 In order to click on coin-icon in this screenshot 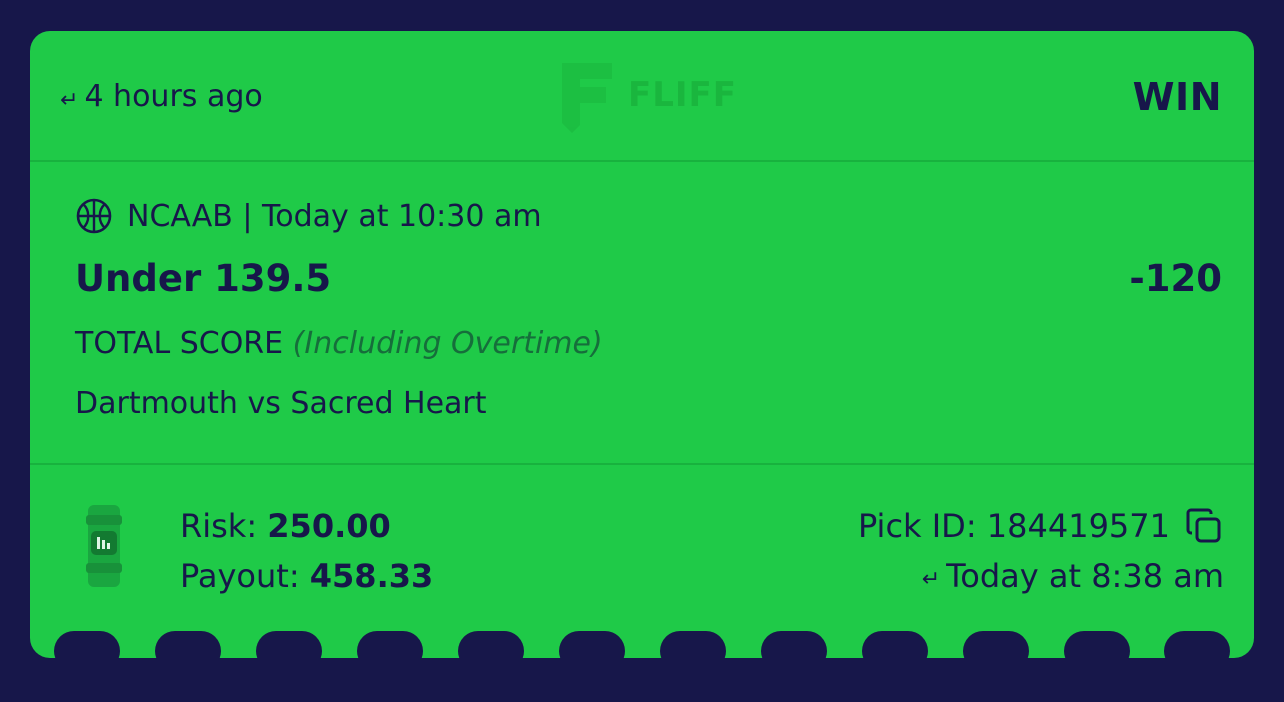, I will do `click(104, 546)`.